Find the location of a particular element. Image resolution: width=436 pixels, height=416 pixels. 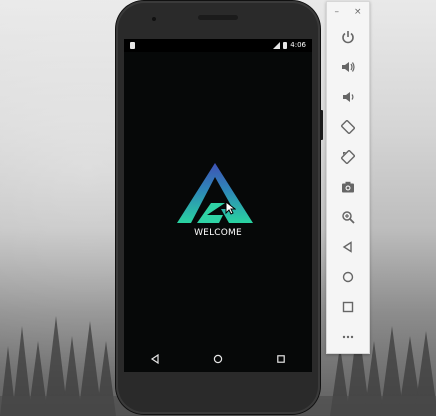

rotate-left-button is located at coordinates (348, 127).